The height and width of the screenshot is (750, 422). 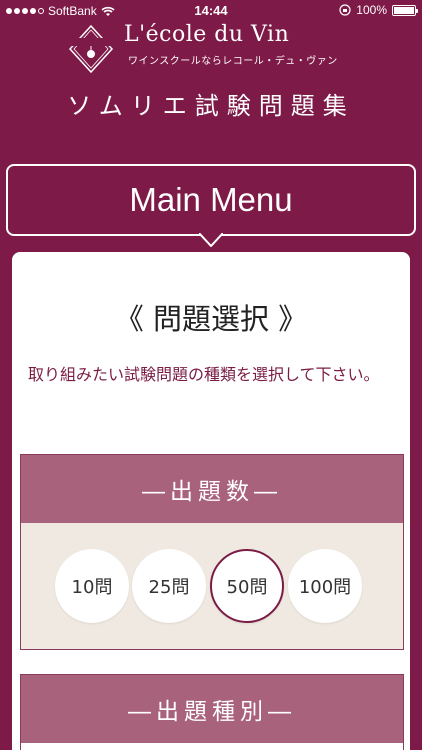 What do you see at coordinates (92, 586) in the screenshot?
I see `count-option-10: 10問` at bounding box center [92, 586].